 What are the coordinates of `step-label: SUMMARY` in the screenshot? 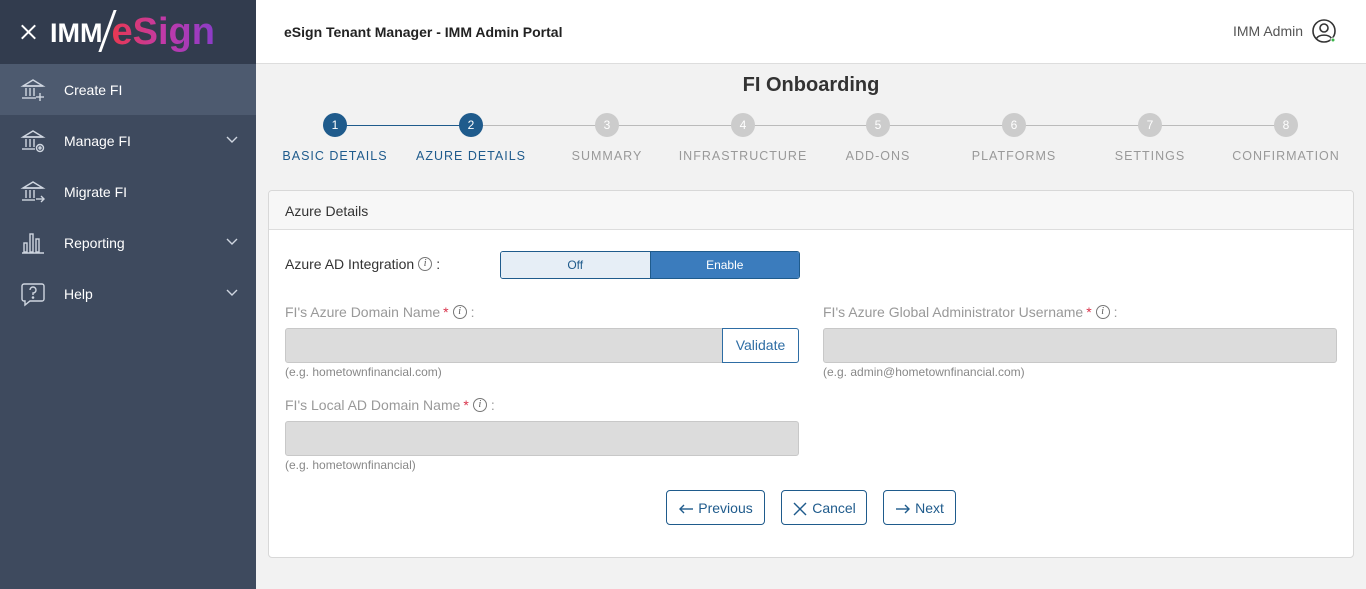 It's located at (607, 156).